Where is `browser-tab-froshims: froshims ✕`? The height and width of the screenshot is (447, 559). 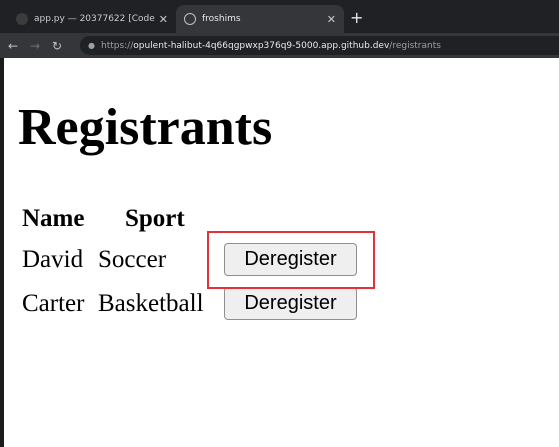
browser-tab-froshims: froshims ✕ is located at coordinates (260, 19).